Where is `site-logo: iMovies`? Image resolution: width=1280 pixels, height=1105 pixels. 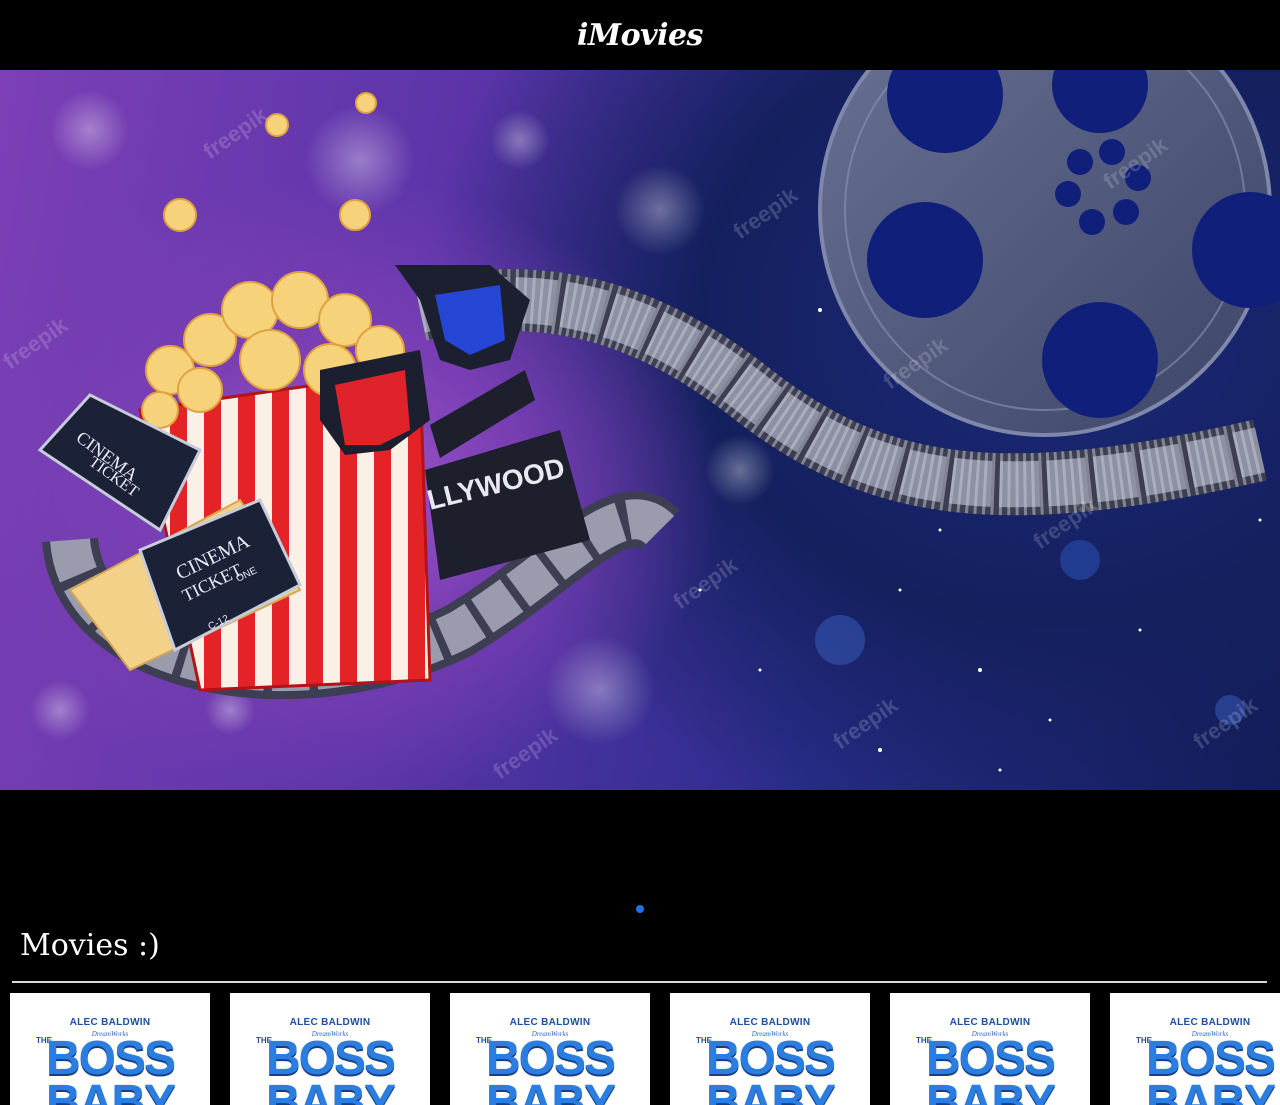
site-logo: iMovies is located at coordinates (640, 35).